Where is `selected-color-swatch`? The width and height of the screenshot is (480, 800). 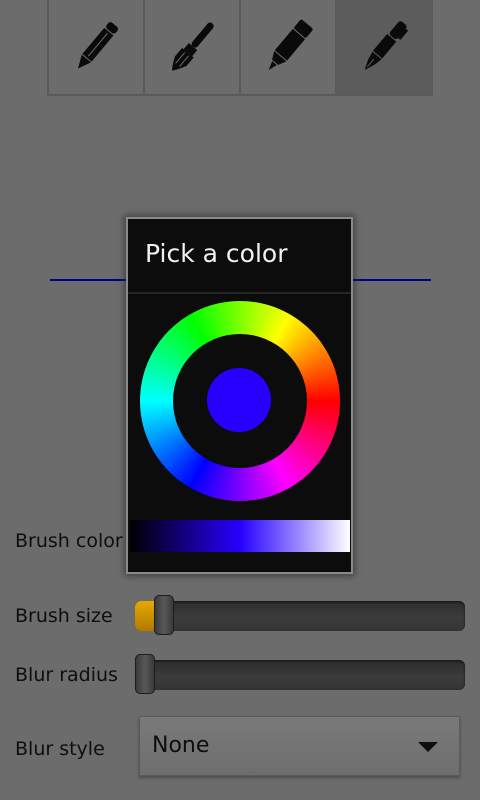
selected-color-swatch is located at coordinates (239, 400).